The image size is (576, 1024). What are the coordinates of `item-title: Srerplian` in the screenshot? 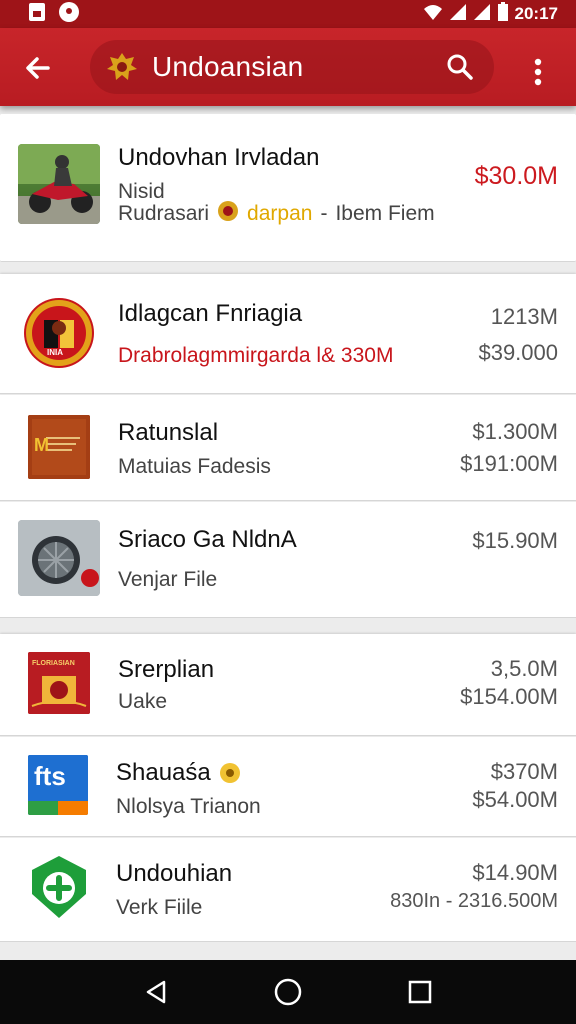 It's located at (166, 669).